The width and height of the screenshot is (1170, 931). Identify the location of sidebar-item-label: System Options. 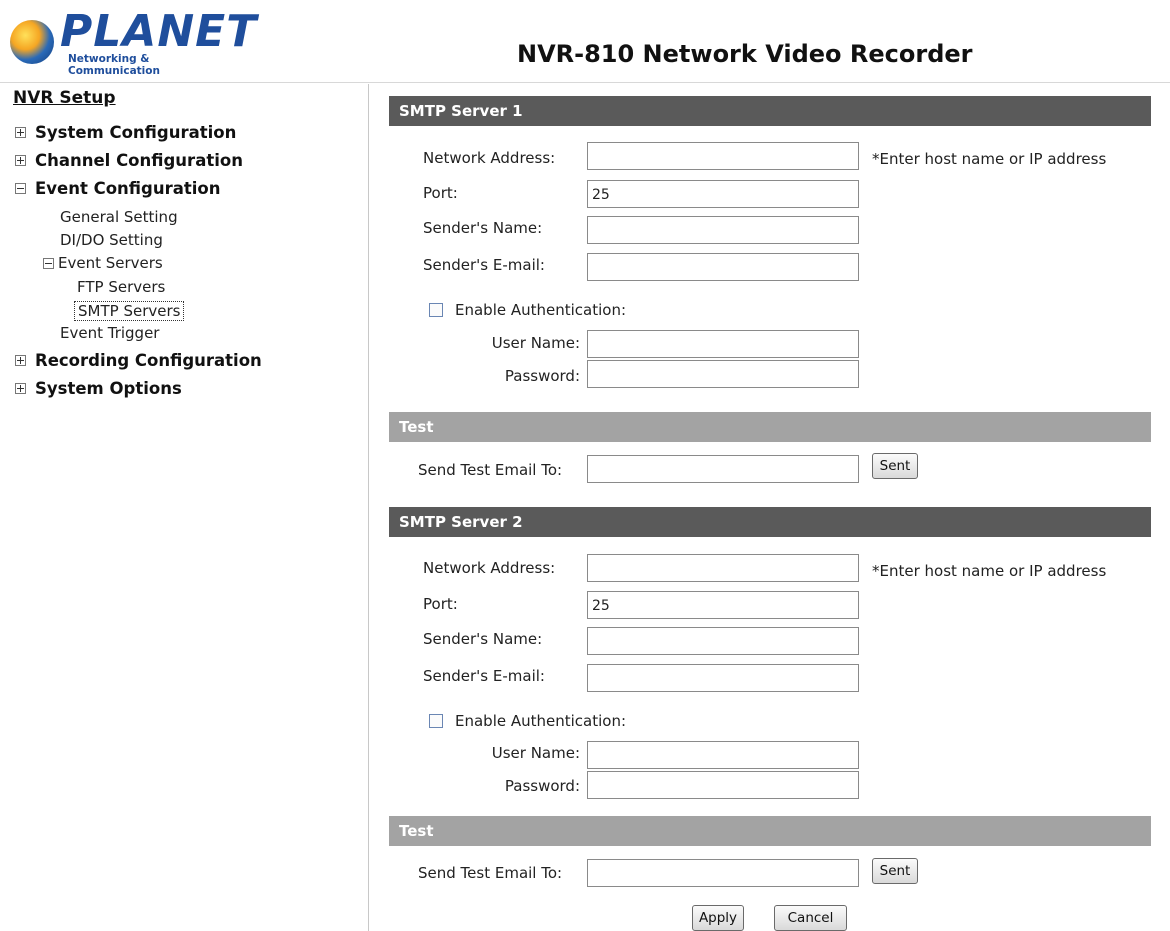
(108, 388).